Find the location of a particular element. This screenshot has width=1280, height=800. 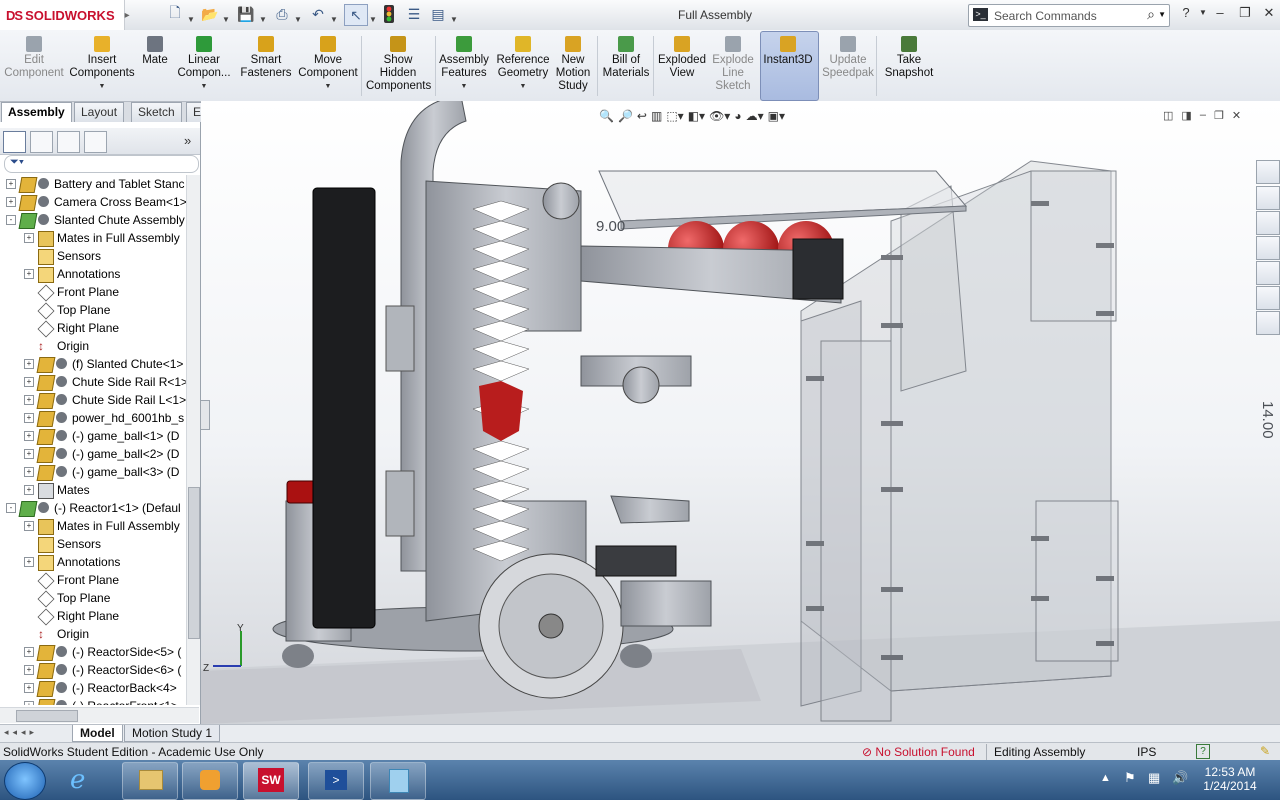

viewport-split-icon: ◫ is located at coordinates (1168, 118).